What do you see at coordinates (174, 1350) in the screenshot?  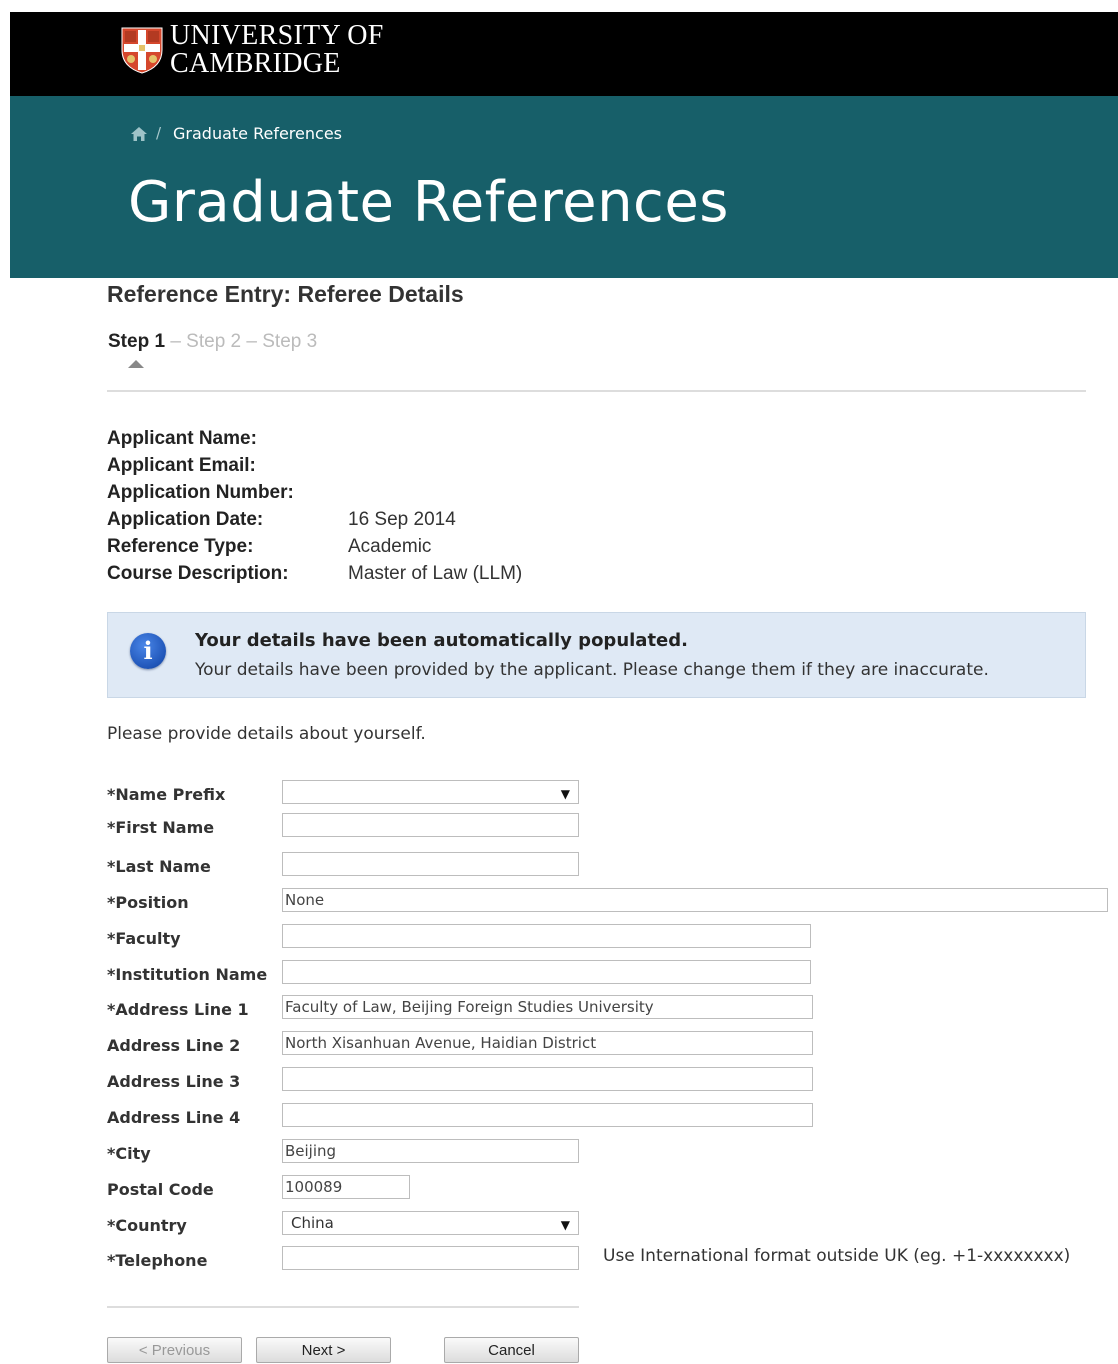 I see `previous-button: < Previous` at bounding box center [174, 1350].